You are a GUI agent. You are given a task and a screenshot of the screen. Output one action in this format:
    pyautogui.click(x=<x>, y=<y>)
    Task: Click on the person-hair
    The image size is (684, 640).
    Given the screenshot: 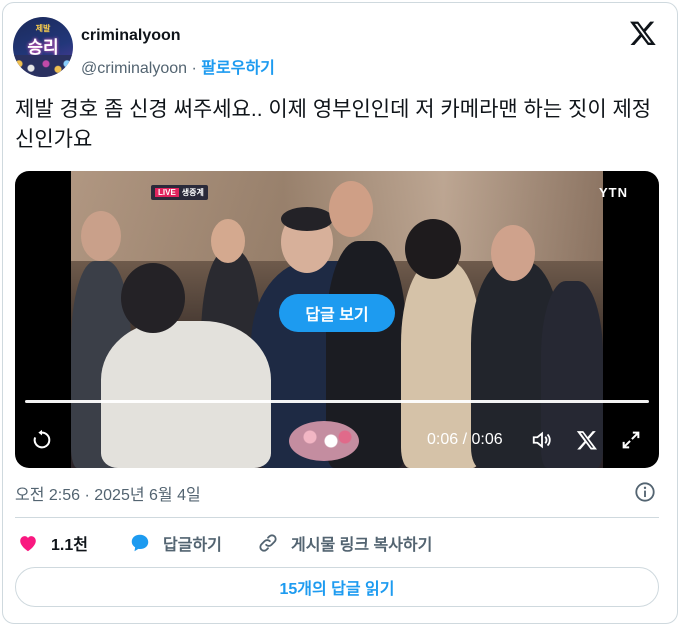 What is the action you would take?
    pyautogui.click(x=307, y=219)
    